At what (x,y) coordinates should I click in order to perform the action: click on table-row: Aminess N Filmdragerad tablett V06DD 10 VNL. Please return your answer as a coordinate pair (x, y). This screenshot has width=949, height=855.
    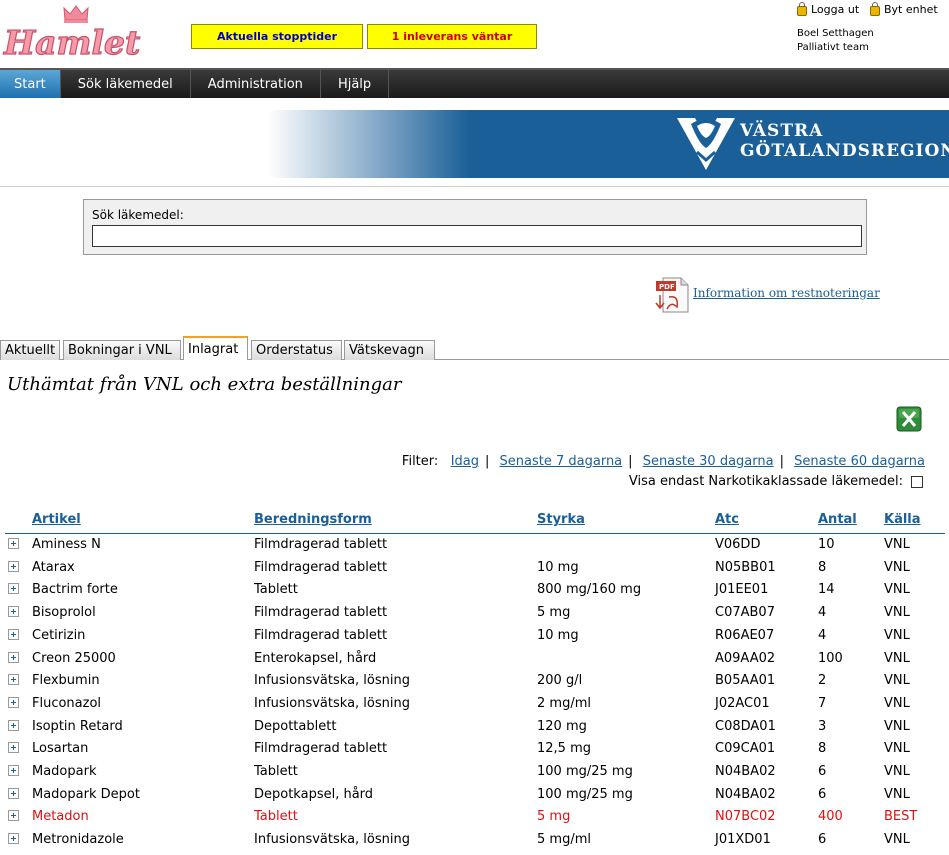
    Looking at the image, I should click on (476, 545).